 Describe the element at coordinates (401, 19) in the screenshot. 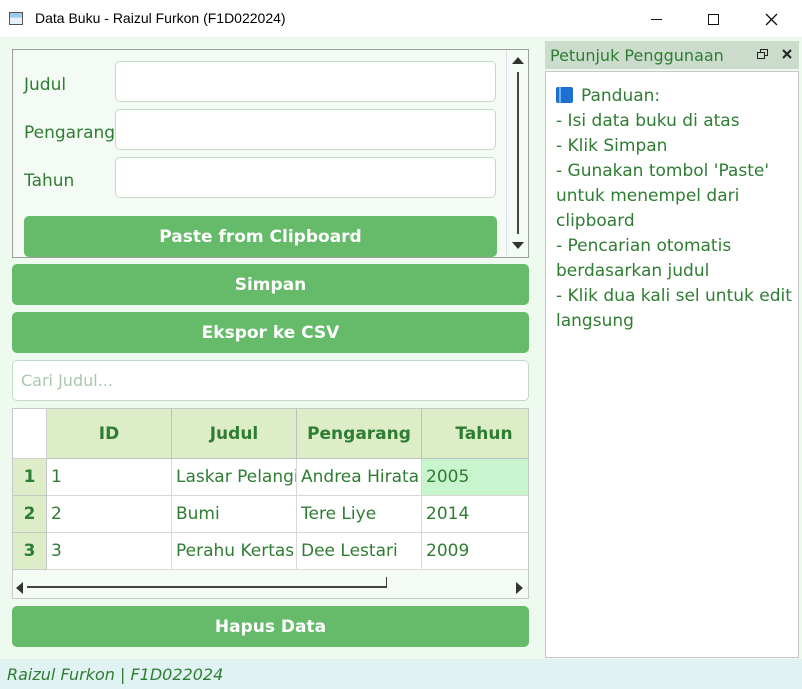

I see `title-bar: Data Buku - Raizul Furkon (F1D022024)` at that location.